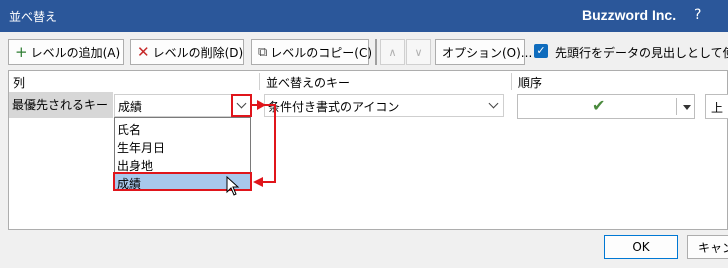 This screenshot has height=268, width=728. What do you see at coordinates (713, 247) in the screenshot?
I see `cancel-label: キャンセル` at bounding box center [713, 247].